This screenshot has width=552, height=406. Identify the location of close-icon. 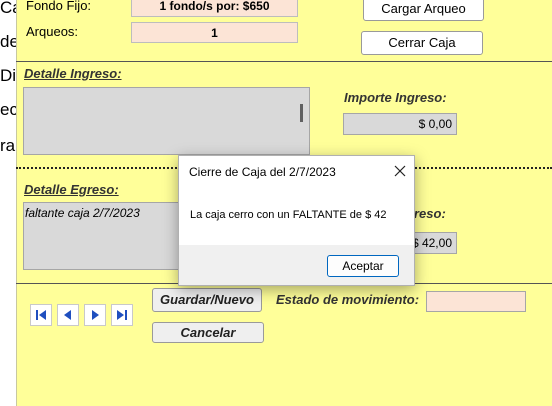
(400, 171).